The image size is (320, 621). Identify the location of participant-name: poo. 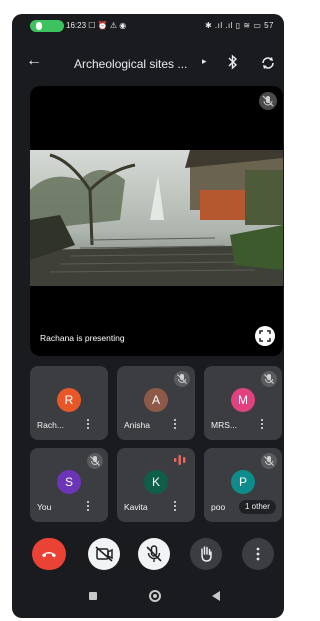
(218, 507).